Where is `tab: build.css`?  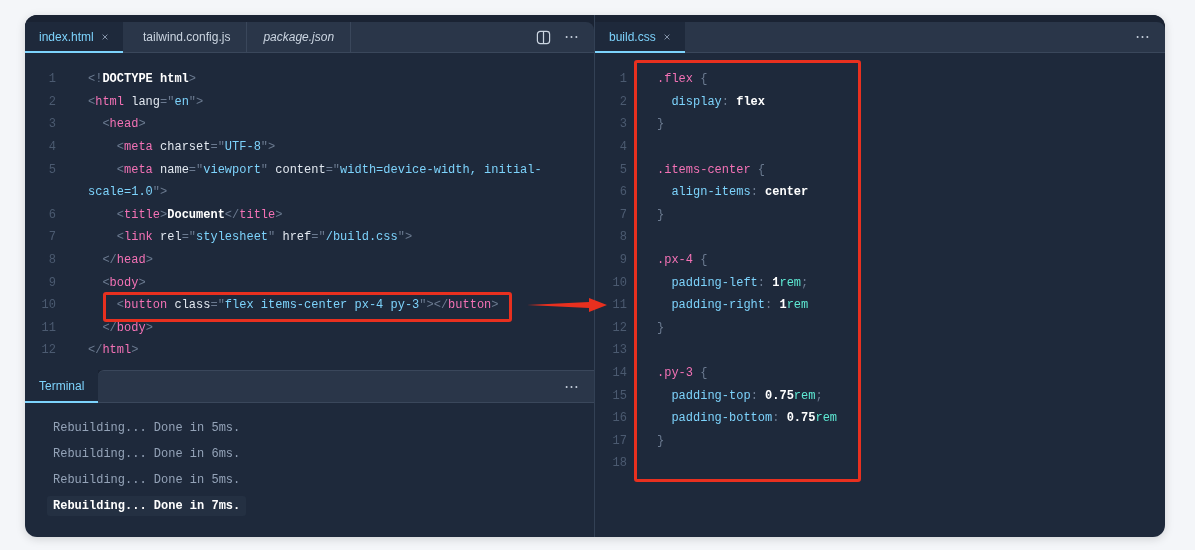 tab: build.css is located at coordinates (640, 37).